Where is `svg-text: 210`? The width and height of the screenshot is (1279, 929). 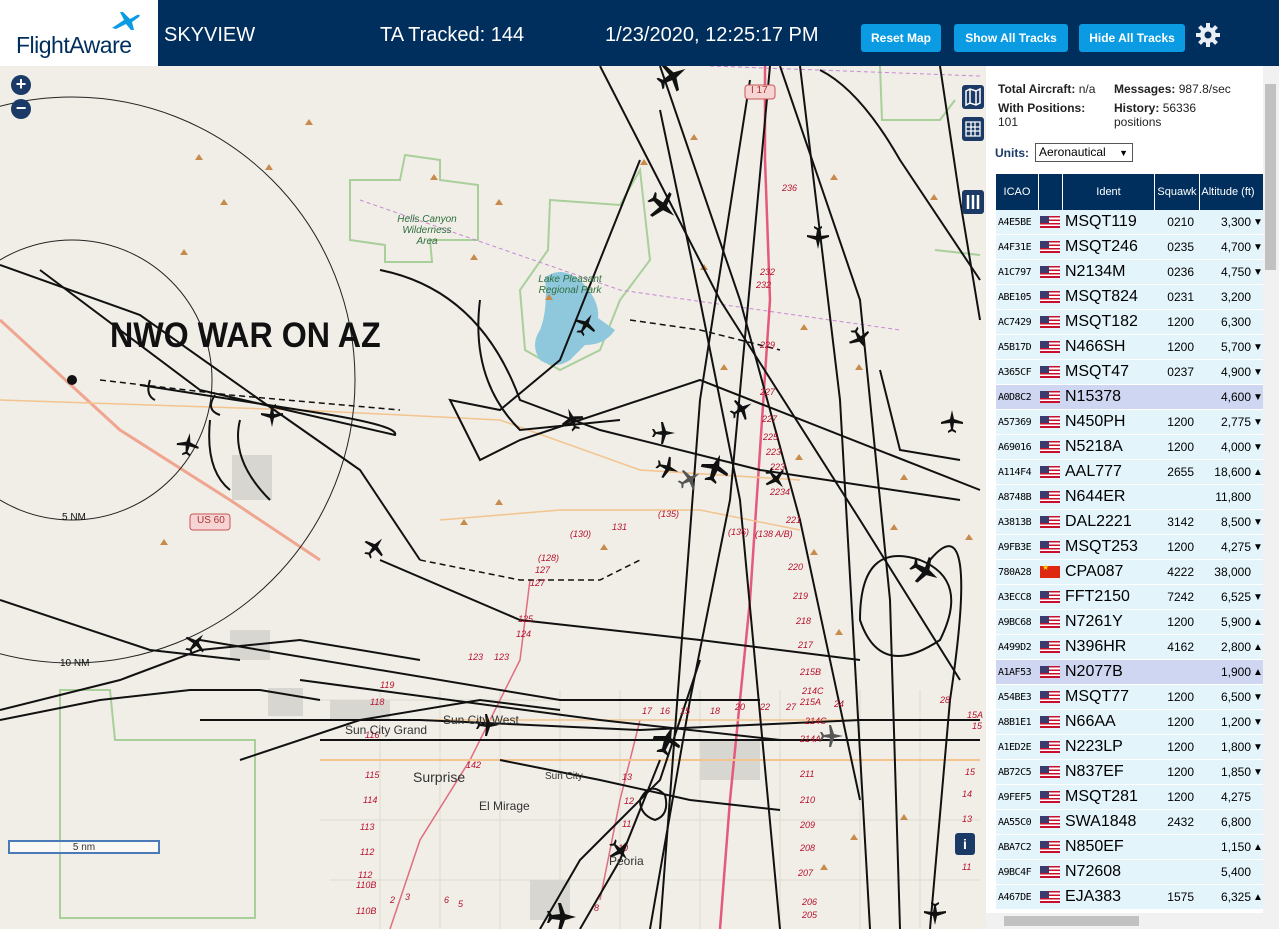
svg-text: 210 is located at coordinates (807, 800).